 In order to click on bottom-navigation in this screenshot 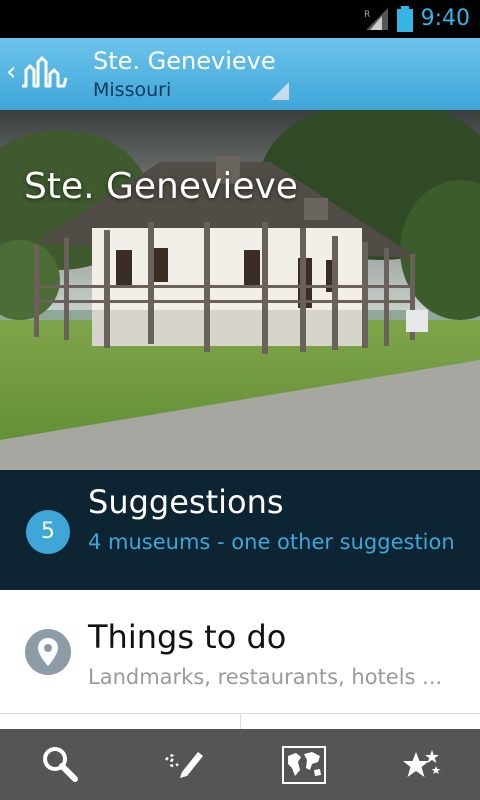, I will do `click(240, 764)`.